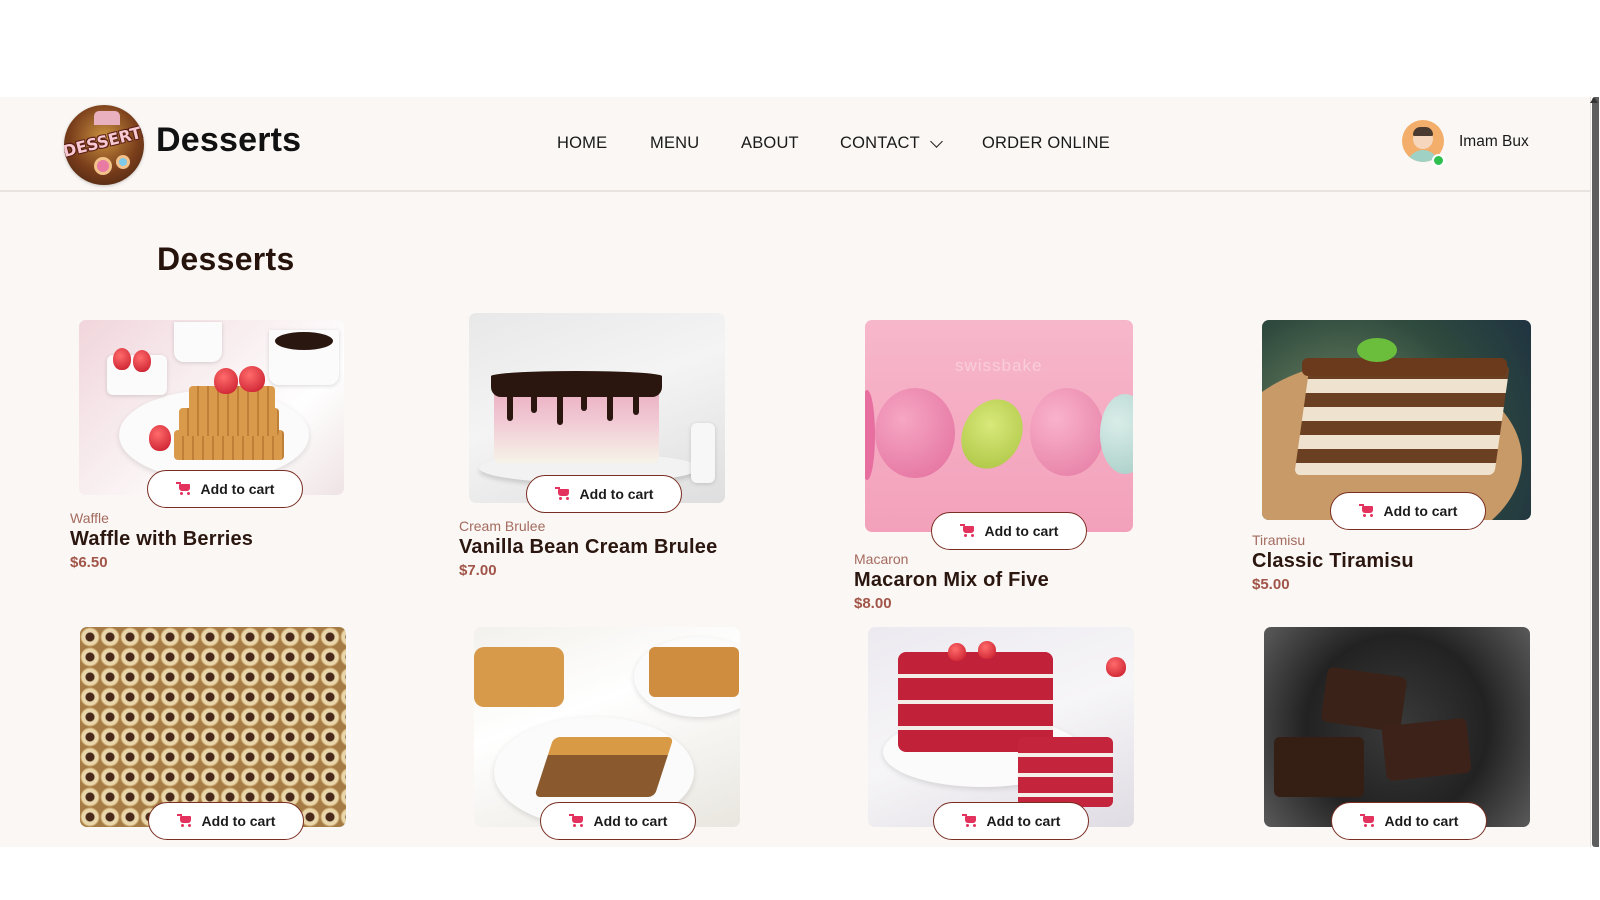 Image resolution: width=1600 pixels, height=900 pixels. What do you see at coordinates (502, 526) in the screenshot?
I see `product-category: Cream Brulee` at bounding box center [502, 526].